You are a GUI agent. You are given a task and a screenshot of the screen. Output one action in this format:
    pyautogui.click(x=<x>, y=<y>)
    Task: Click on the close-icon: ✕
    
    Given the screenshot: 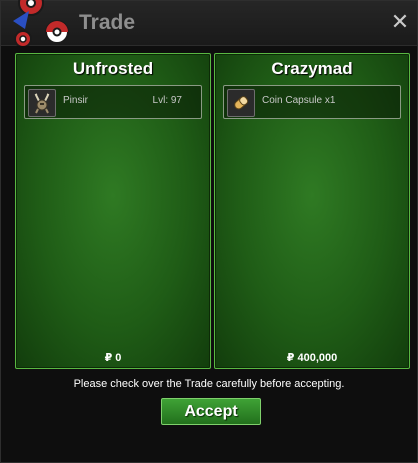 What is the action you would take?
    pyautogui.click(x=400, y=22)
    